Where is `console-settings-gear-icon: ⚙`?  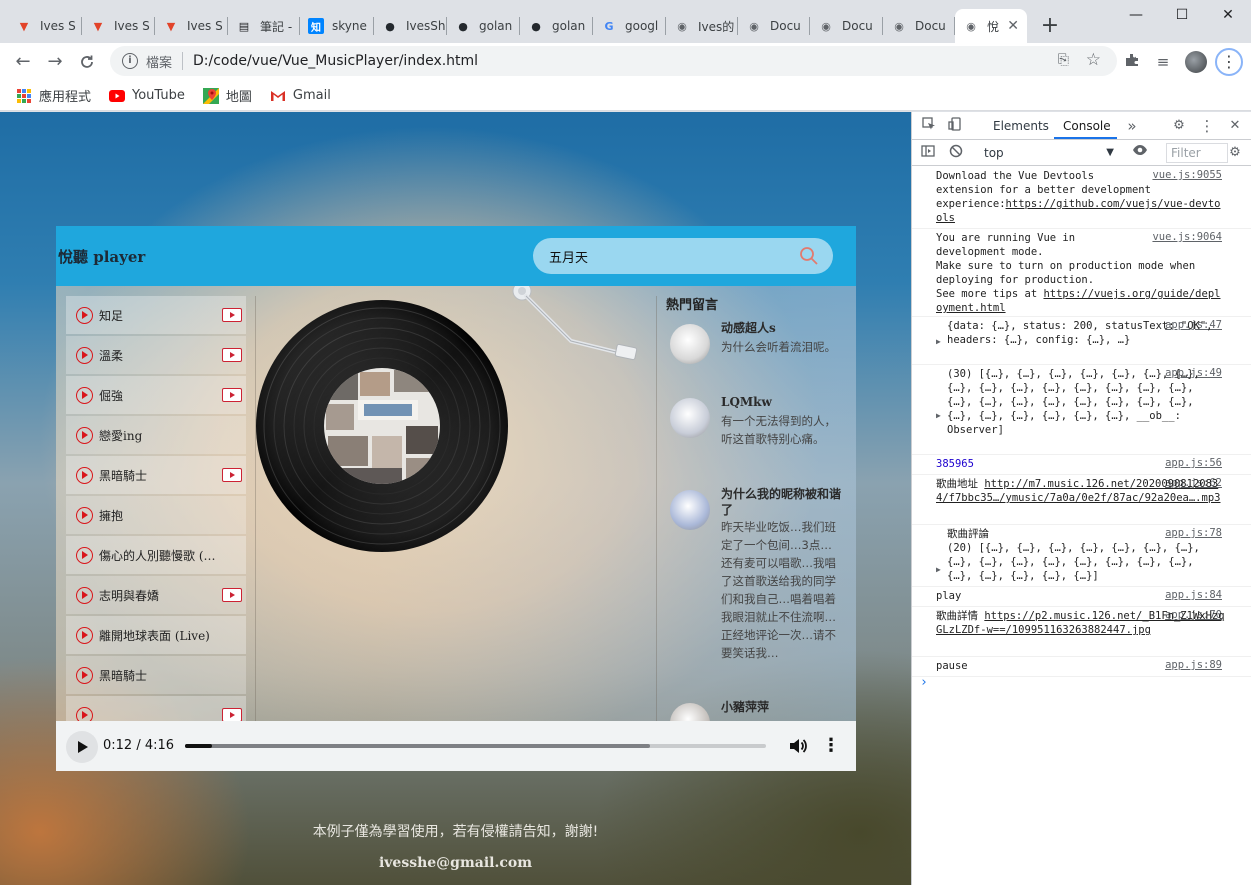
console-settings-gear-icon: ⚙ is located at coordinates (1235, 153).